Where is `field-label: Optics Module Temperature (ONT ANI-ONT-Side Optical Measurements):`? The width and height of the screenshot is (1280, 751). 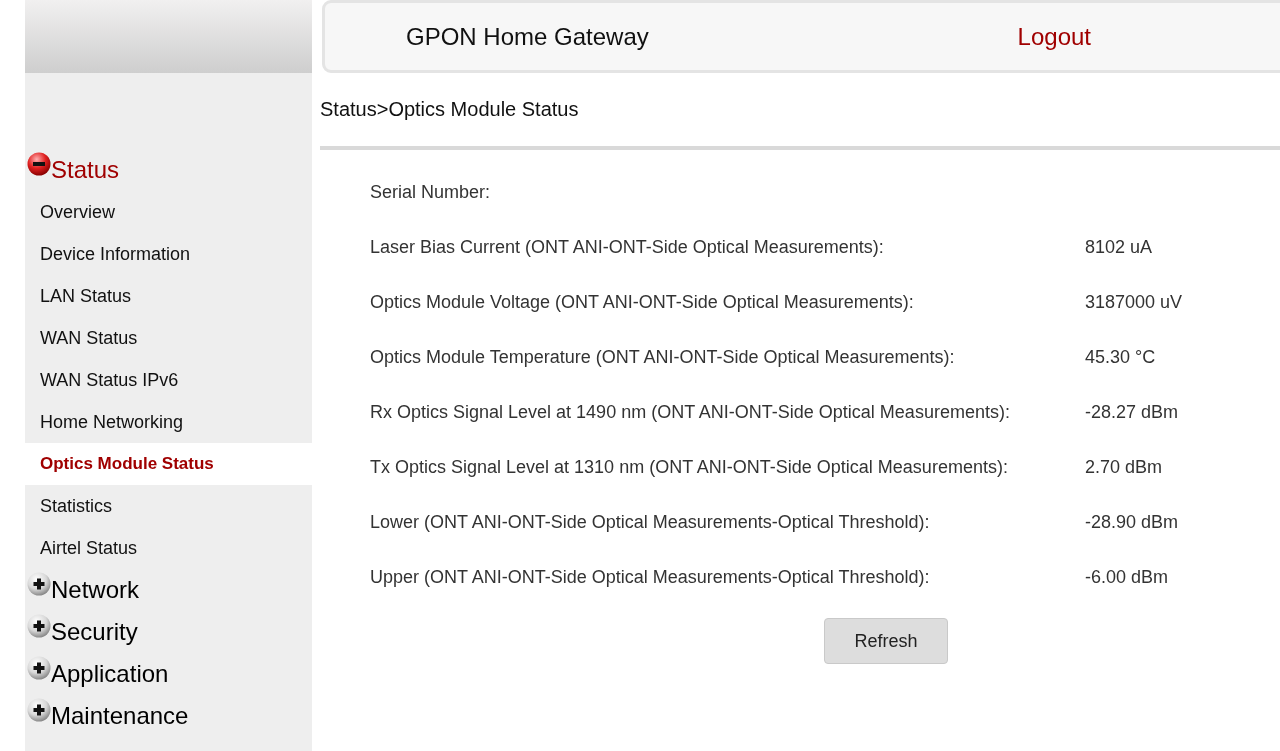 field-label: Optics Module Temperature (ONT ANI-ONT-Side Optical Measurements): is located at coordinates (662, 357).